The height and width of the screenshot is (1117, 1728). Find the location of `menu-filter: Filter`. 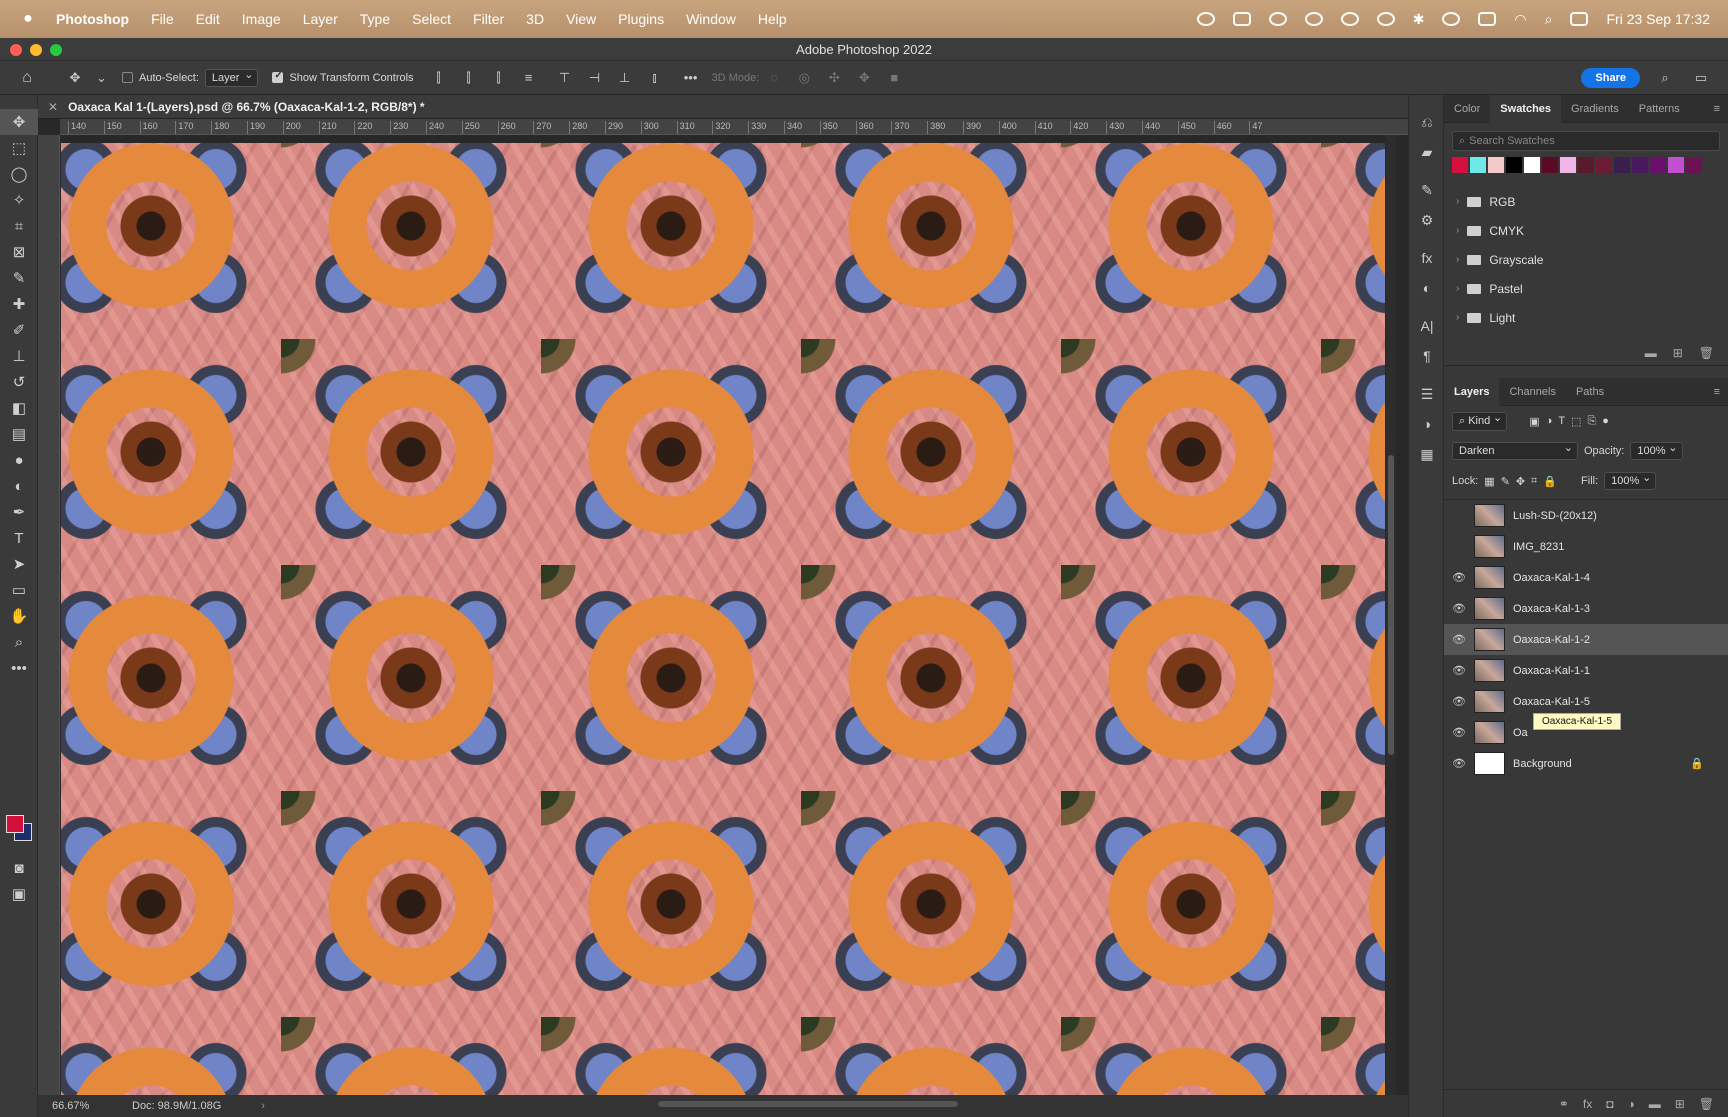

menu-filter: Filter is located at coordinates (488, 19).